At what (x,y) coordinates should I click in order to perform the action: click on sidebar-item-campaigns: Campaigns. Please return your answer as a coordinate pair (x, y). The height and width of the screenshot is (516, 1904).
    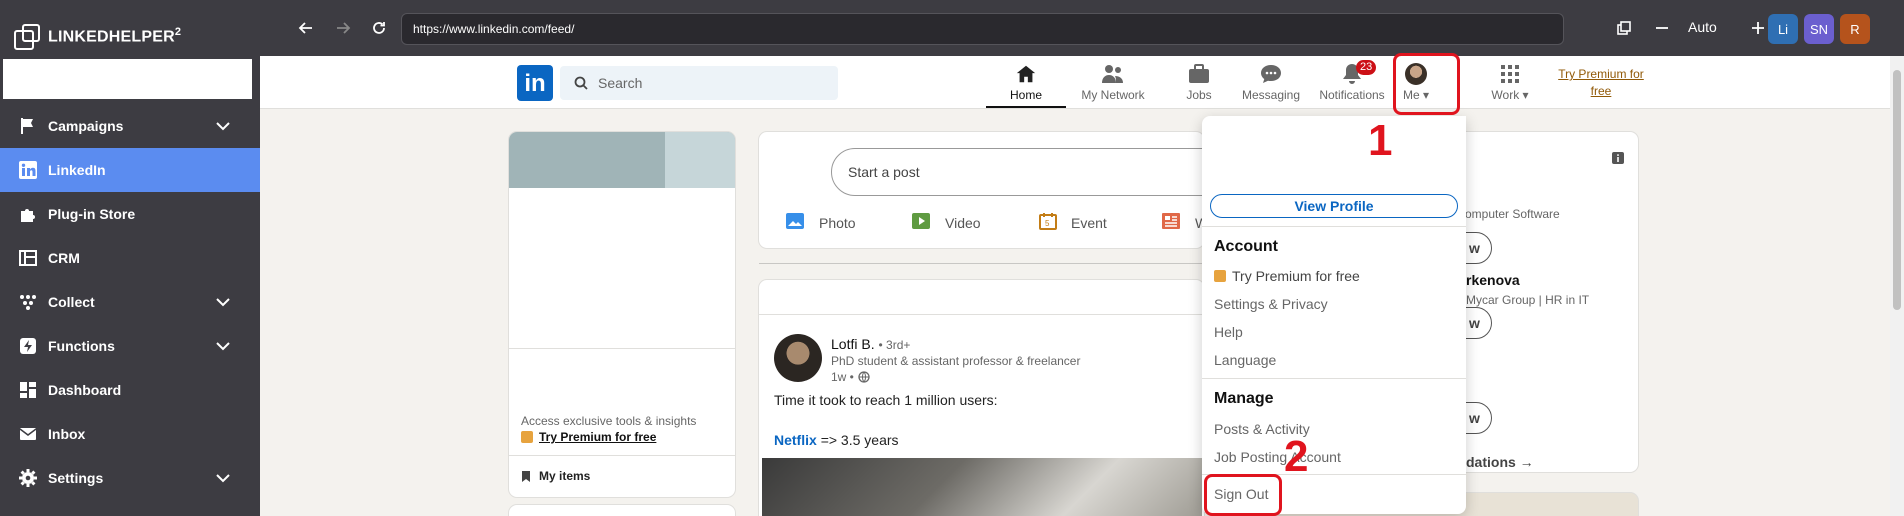
    Looking at the image, I should click on (130, 126).